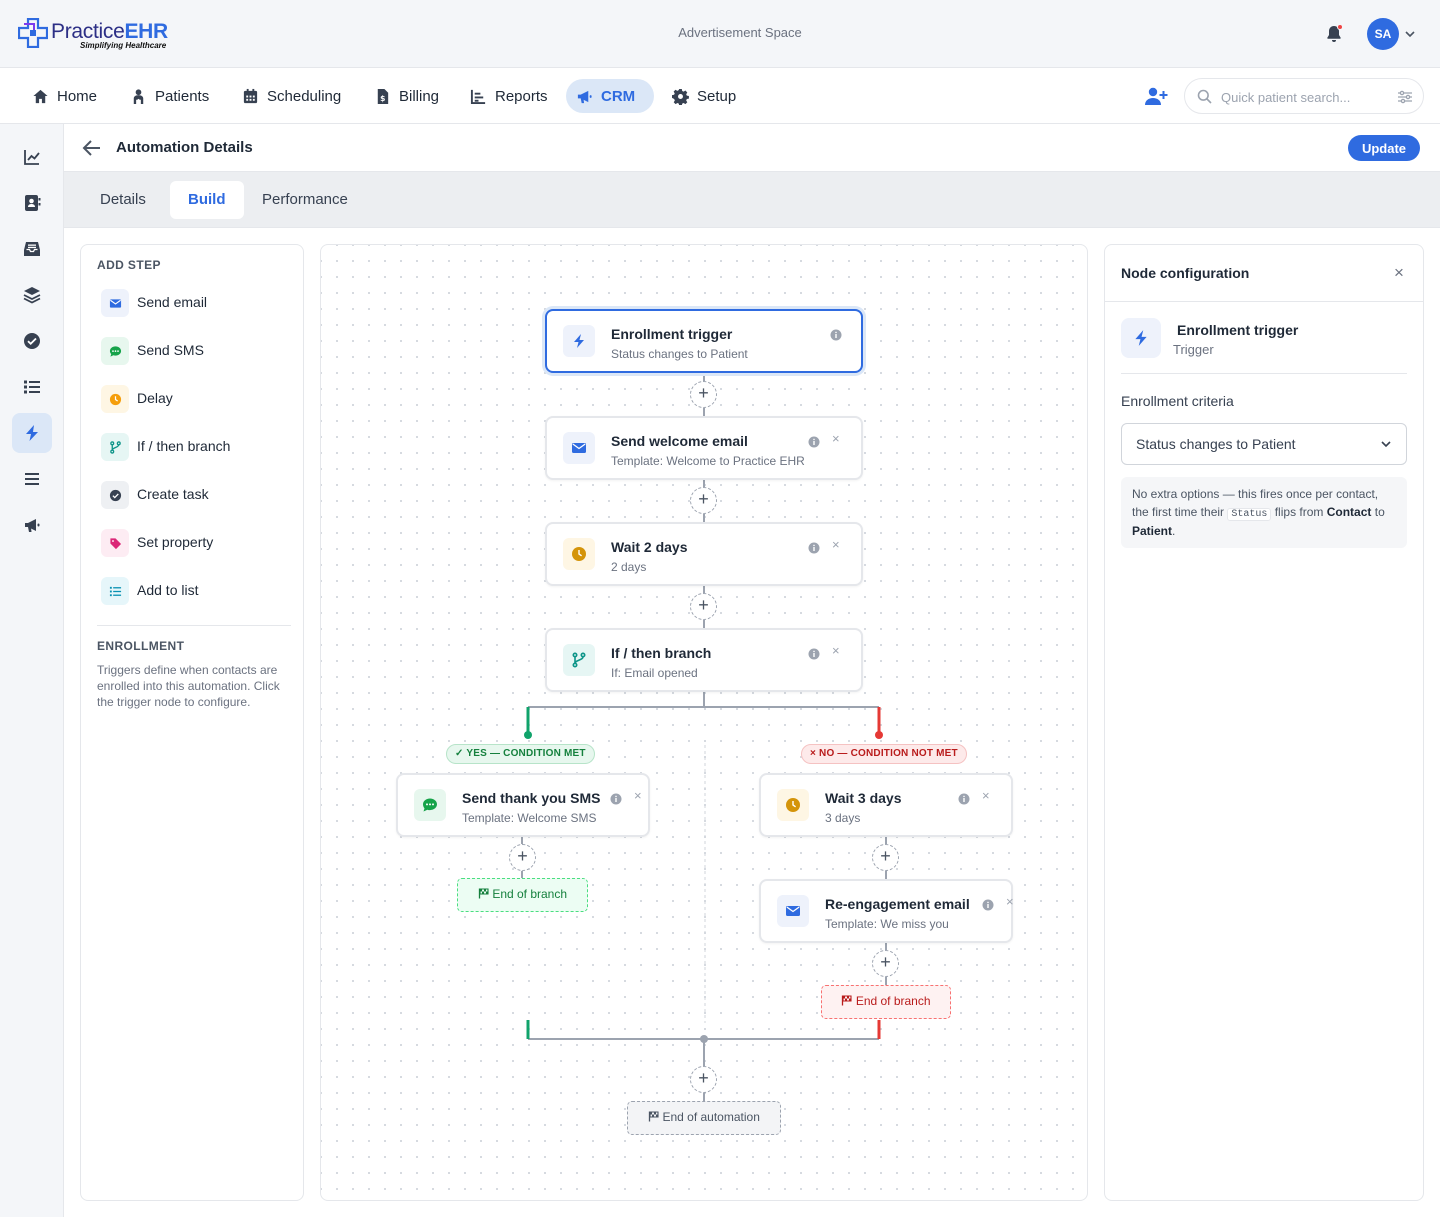 The width and height of the screenshot is (1440, 1217). I want to click on sidebar-item-menu, so click(32, 479).